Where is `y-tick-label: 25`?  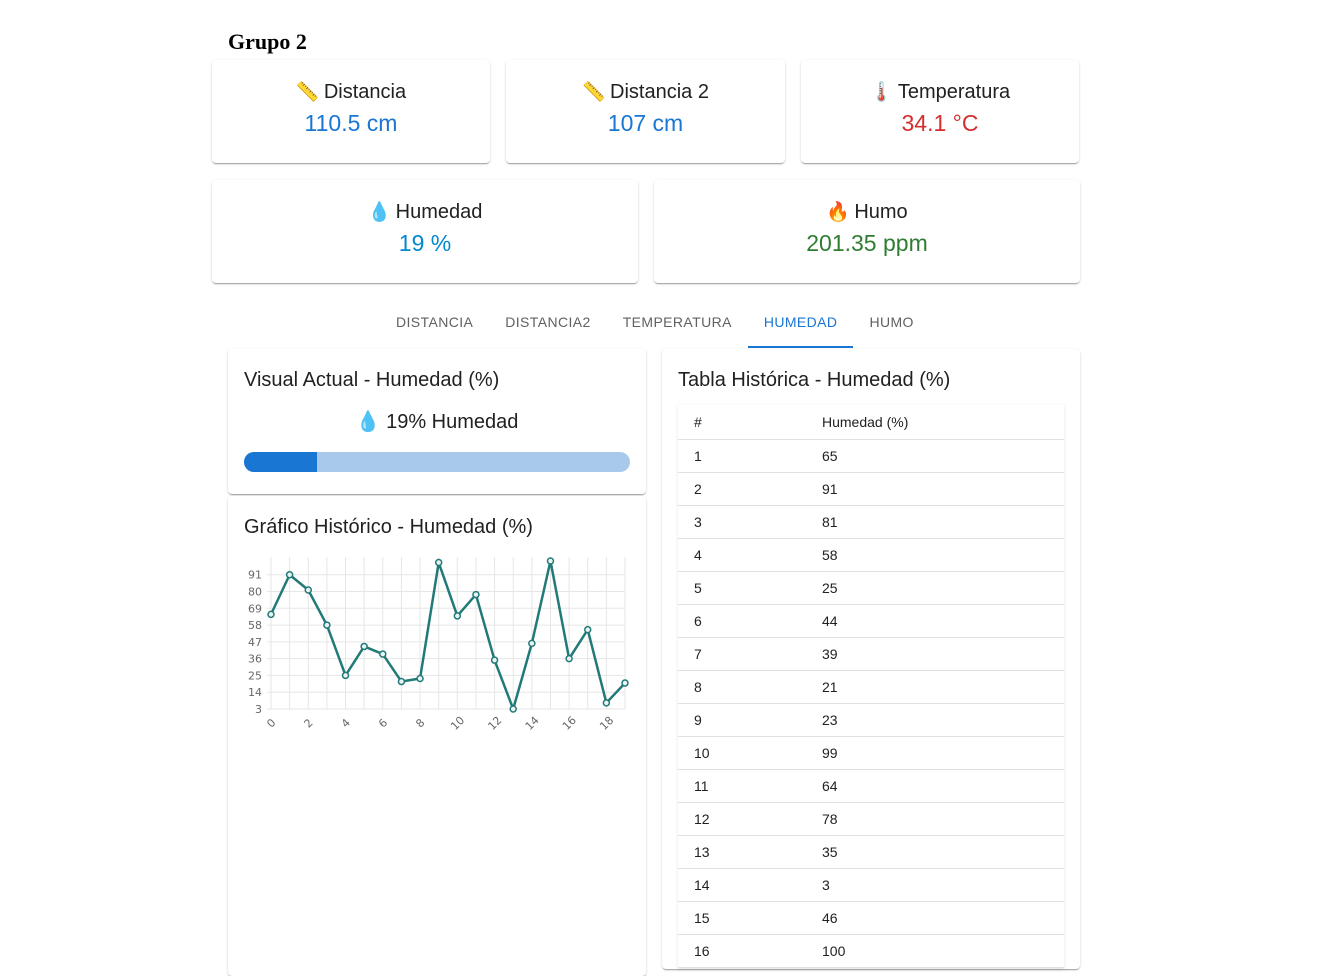
y-tick-label: 25 is located at coordinates (255, 675).